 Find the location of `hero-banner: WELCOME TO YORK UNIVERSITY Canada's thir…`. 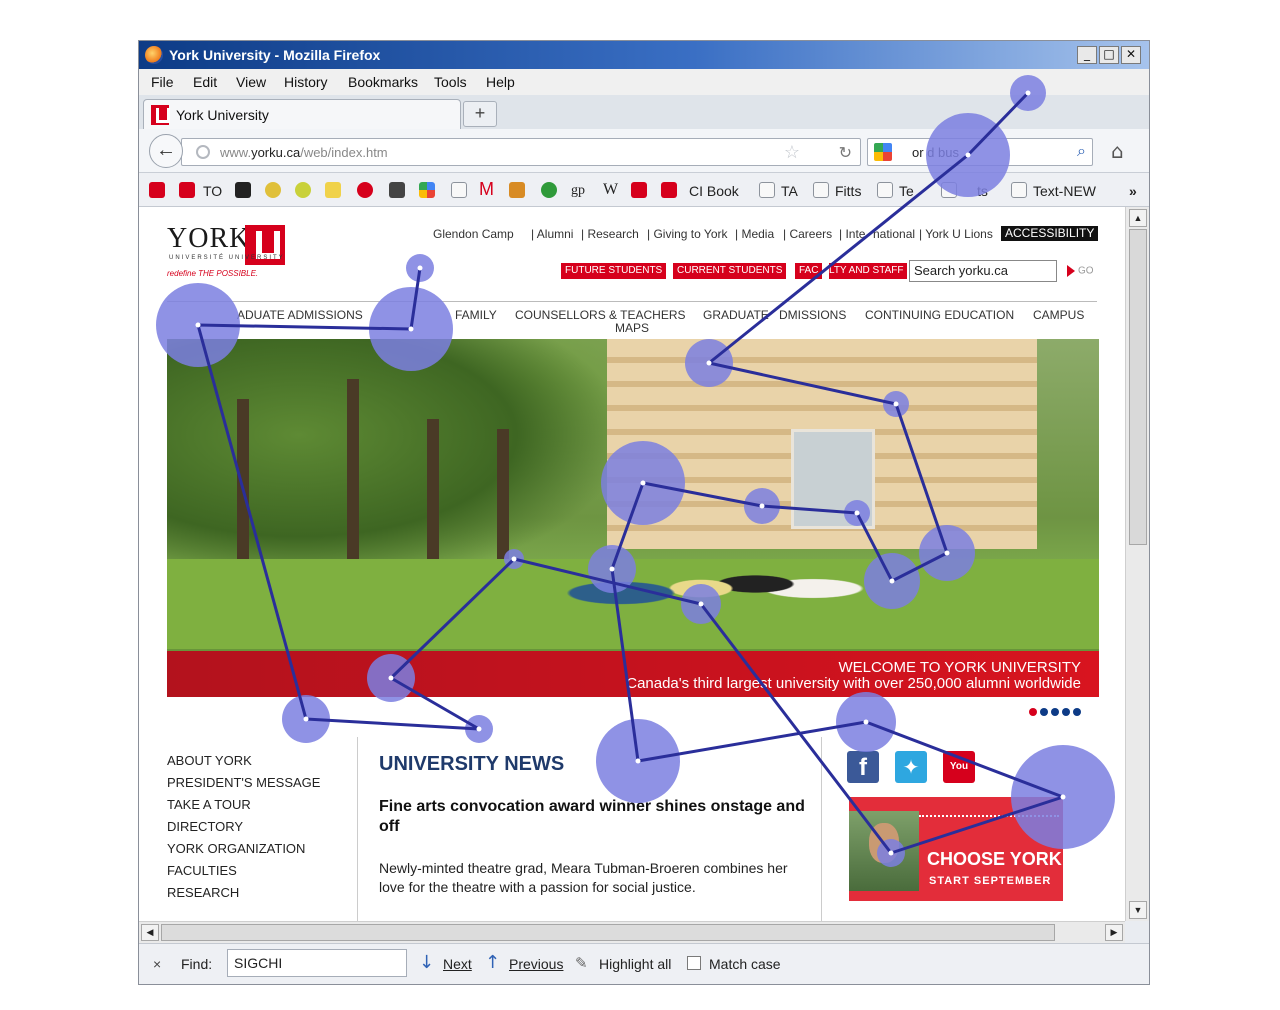

hero-banner: WELCOME TO YORK UNIVERSITY Canada's thir… is located at coordinates (633, 674).